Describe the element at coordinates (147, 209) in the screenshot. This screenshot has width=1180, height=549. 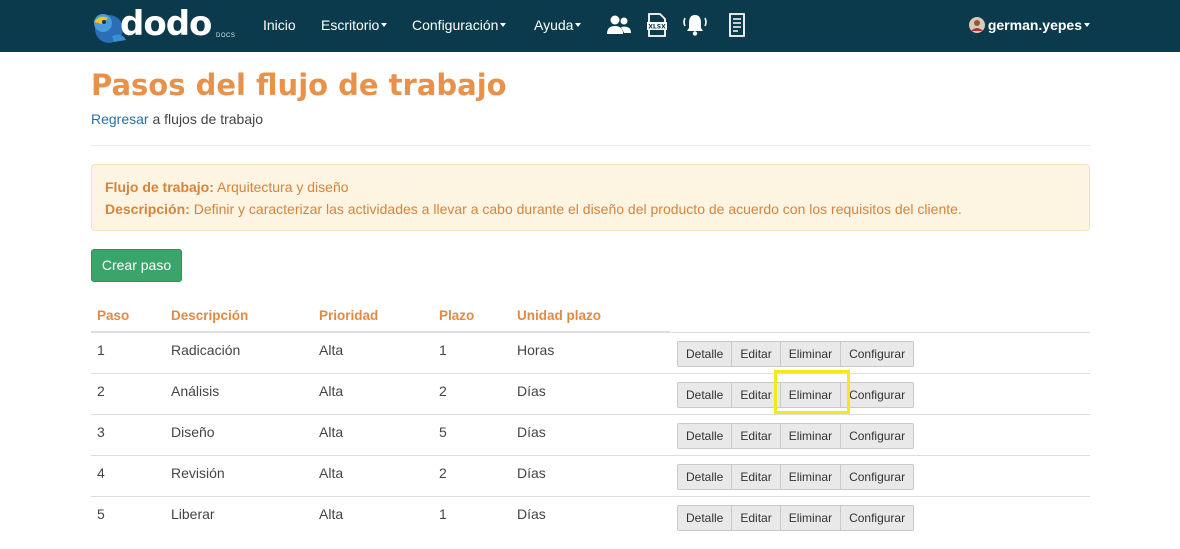
I see `description-label: Descripción:` at that location.